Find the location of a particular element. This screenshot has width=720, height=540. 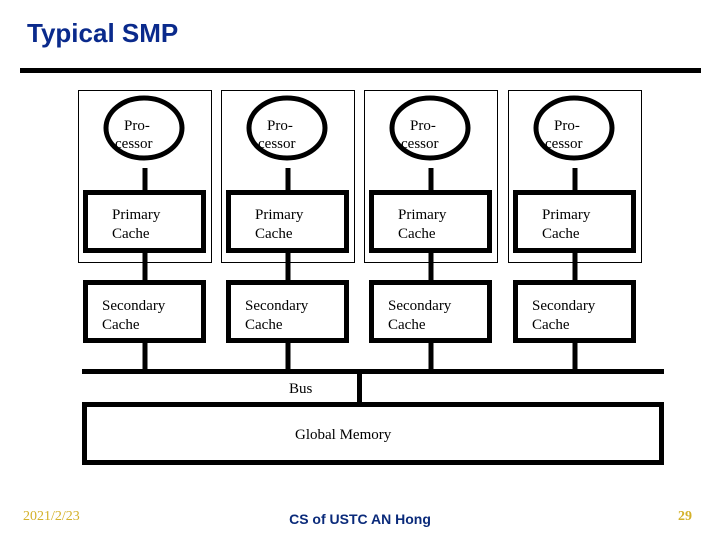

footer-author: CS of USTC AN Hong is located at coordinates (360, 519).